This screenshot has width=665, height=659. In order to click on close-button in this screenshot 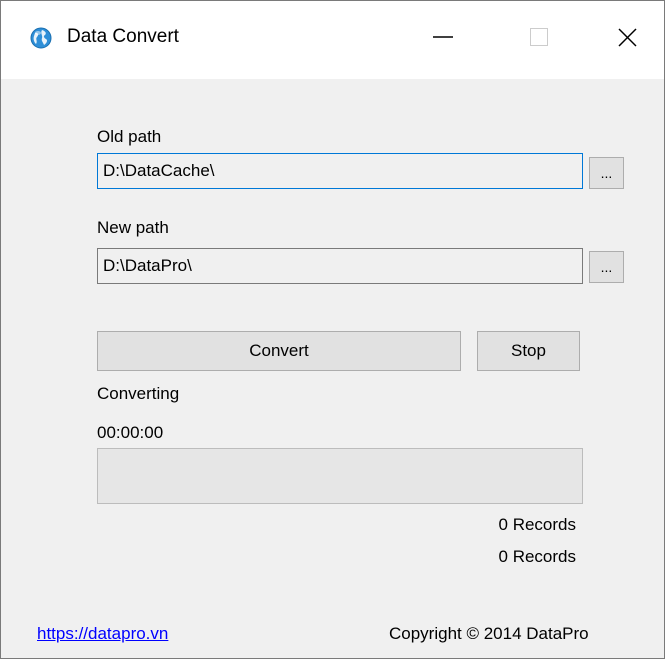, I will do `click(618, 40)`.